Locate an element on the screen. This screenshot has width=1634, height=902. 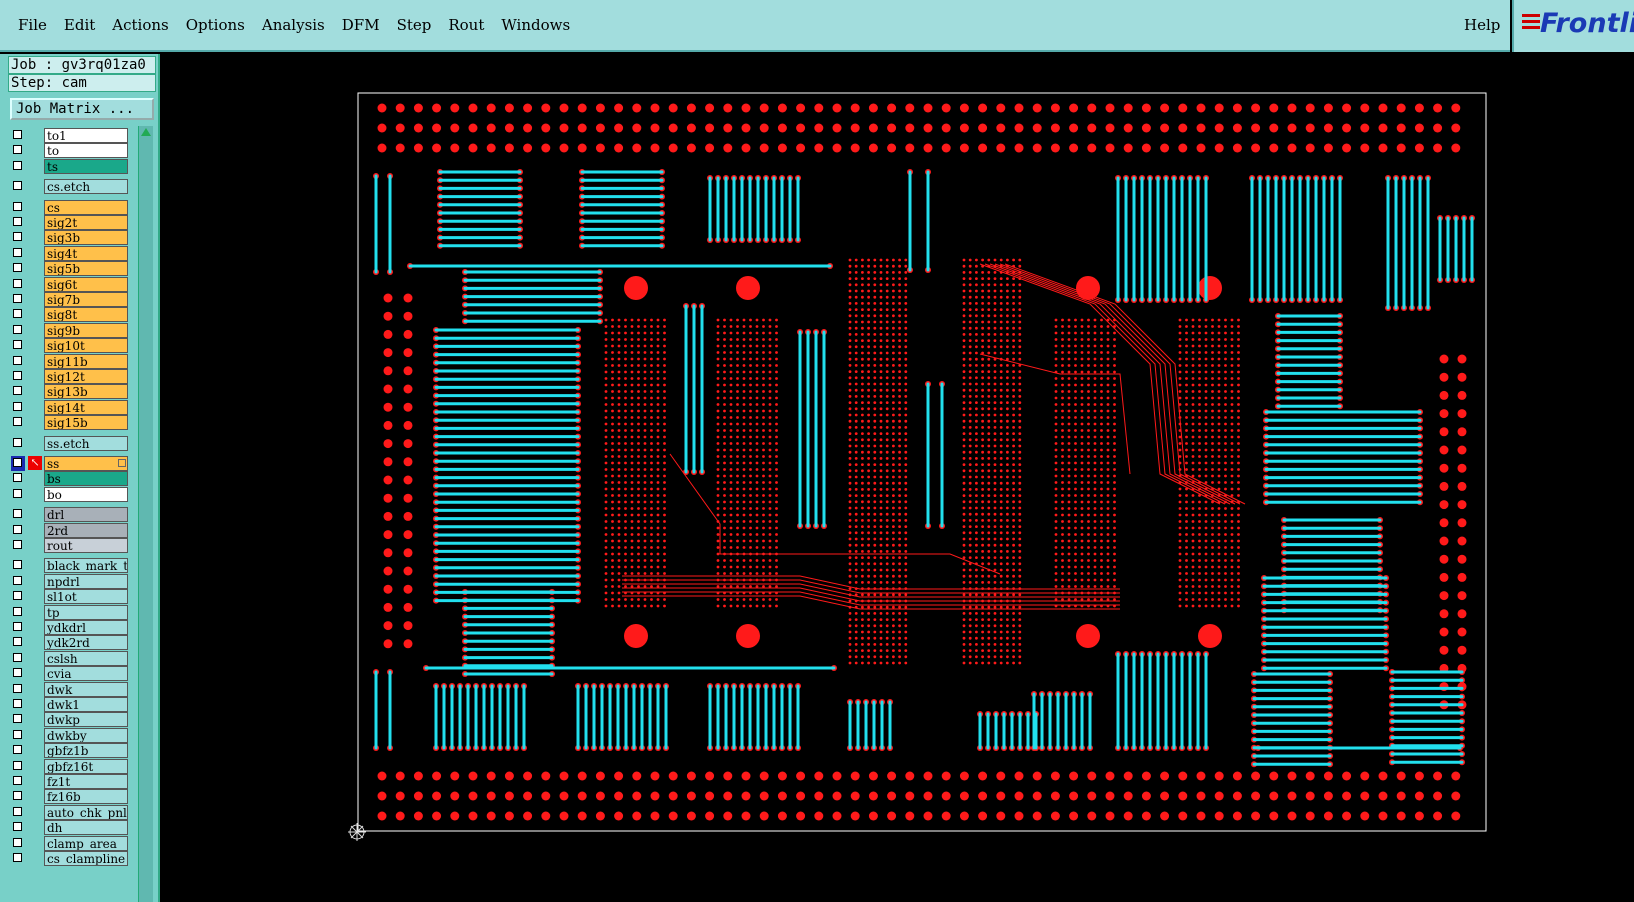
layer-label: dwk is located at coordinates (86, 689).